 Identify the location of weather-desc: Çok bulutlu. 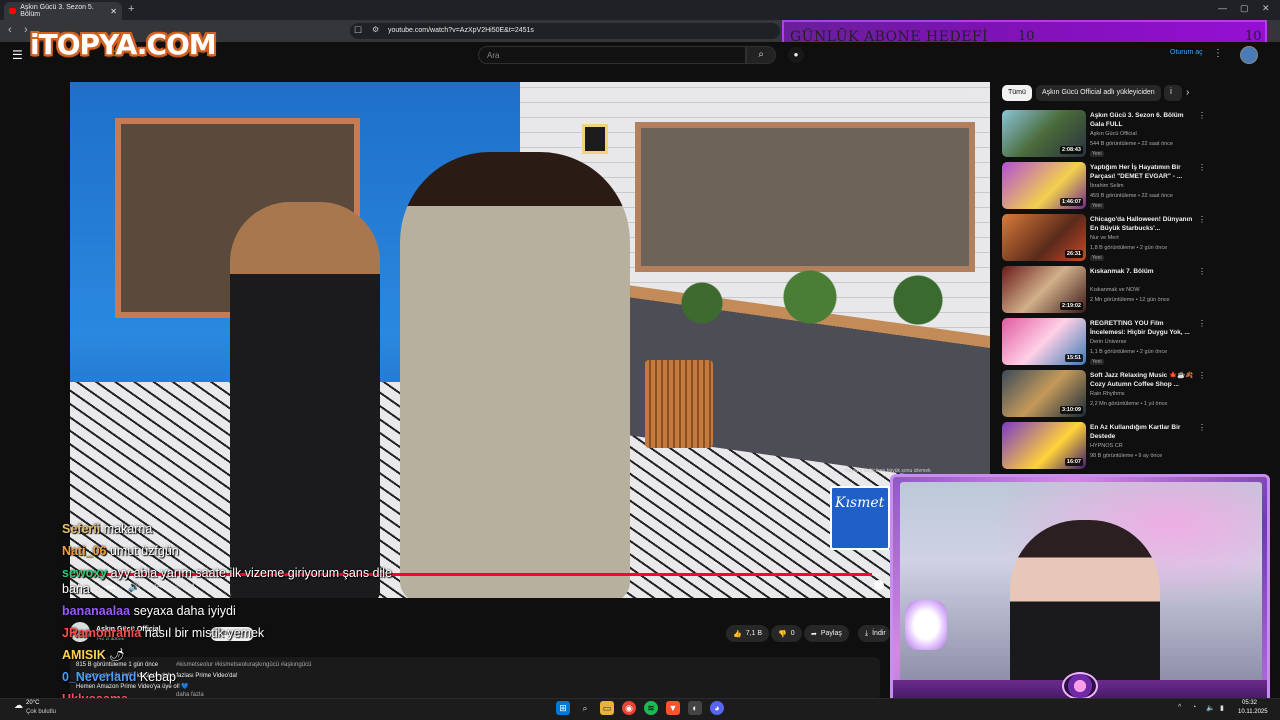
(41, 712).